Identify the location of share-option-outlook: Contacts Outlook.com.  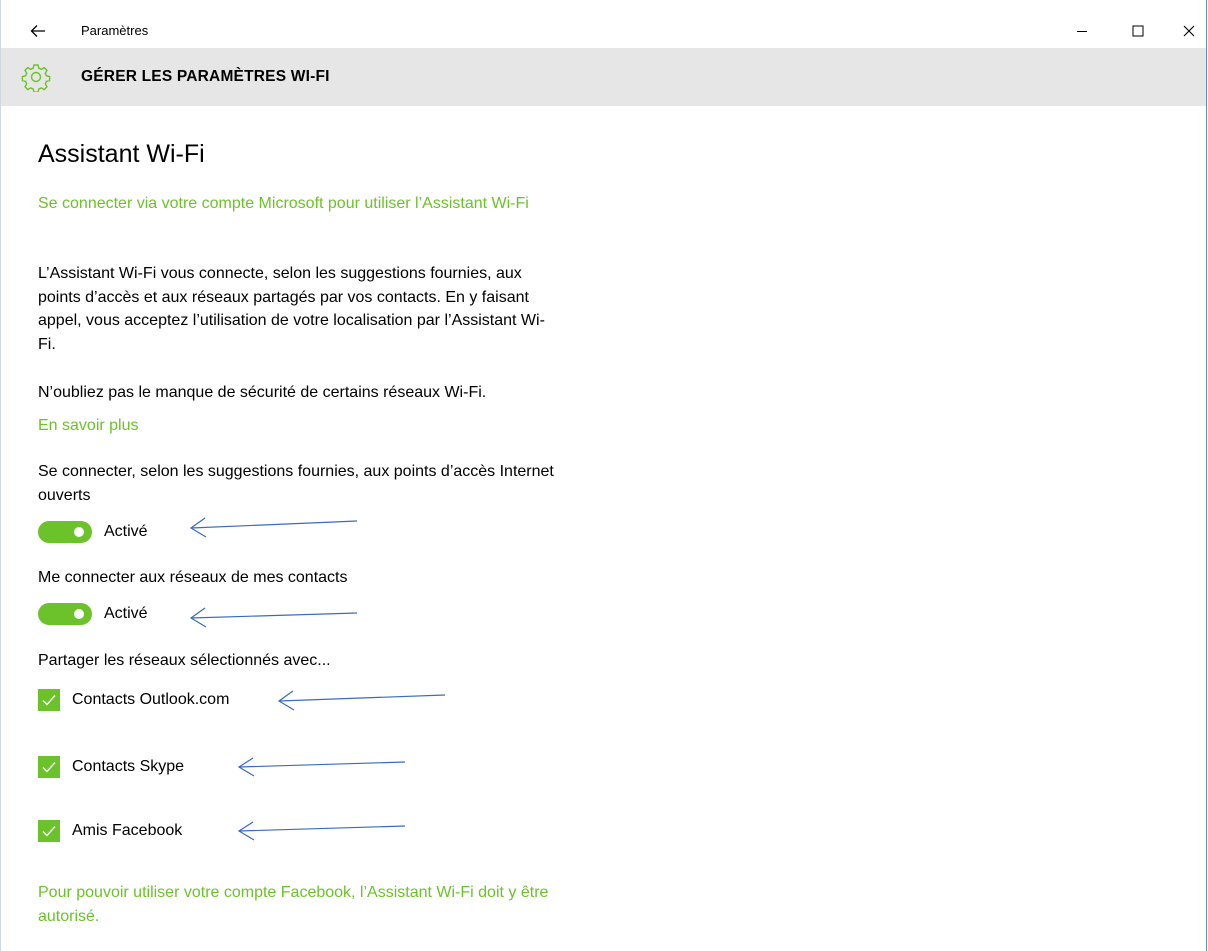
(133, 700).